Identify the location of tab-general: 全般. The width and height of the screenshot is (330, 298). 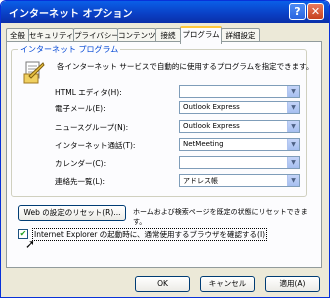
(17, 35).